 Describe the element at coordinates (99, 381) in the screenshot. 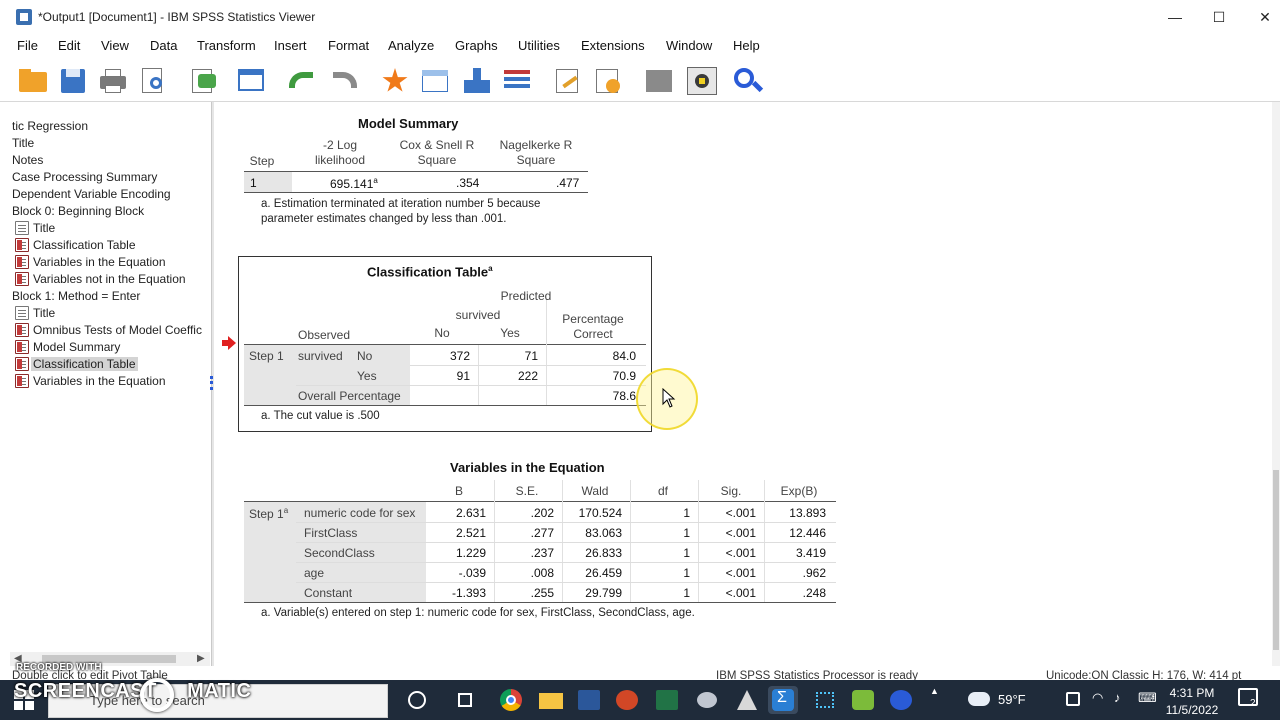

I see `outline-item-block1-variables: Variables in the Equation` at that location.